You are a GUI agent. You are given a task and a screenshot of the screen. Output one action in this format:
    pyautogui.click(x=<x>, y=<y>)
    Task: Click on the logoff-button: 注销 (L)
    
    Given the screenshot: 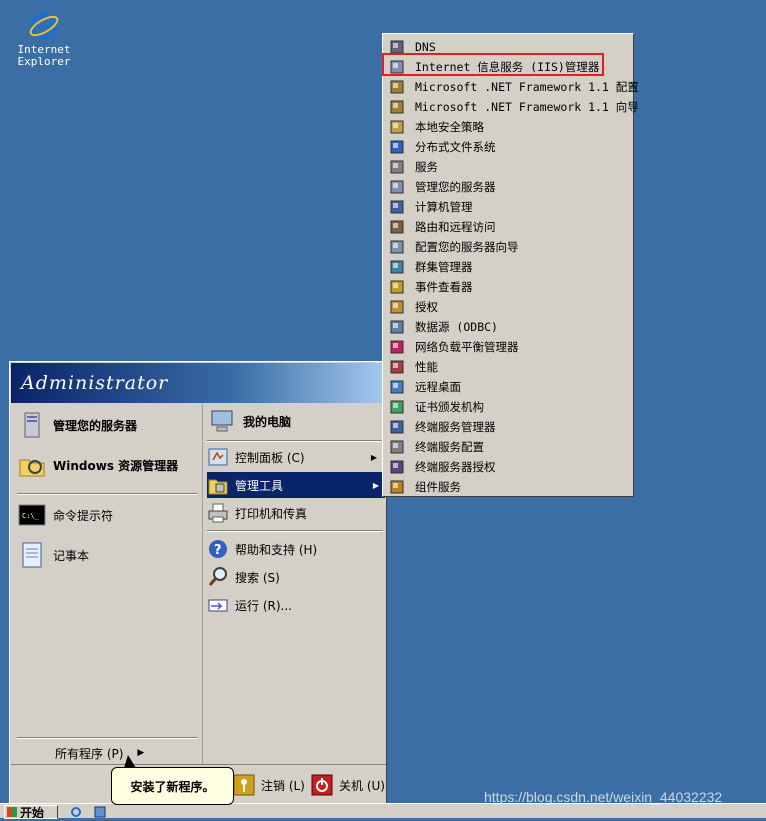 What is the action you would take?
    pyautogui.click(x=269, y=785)
    